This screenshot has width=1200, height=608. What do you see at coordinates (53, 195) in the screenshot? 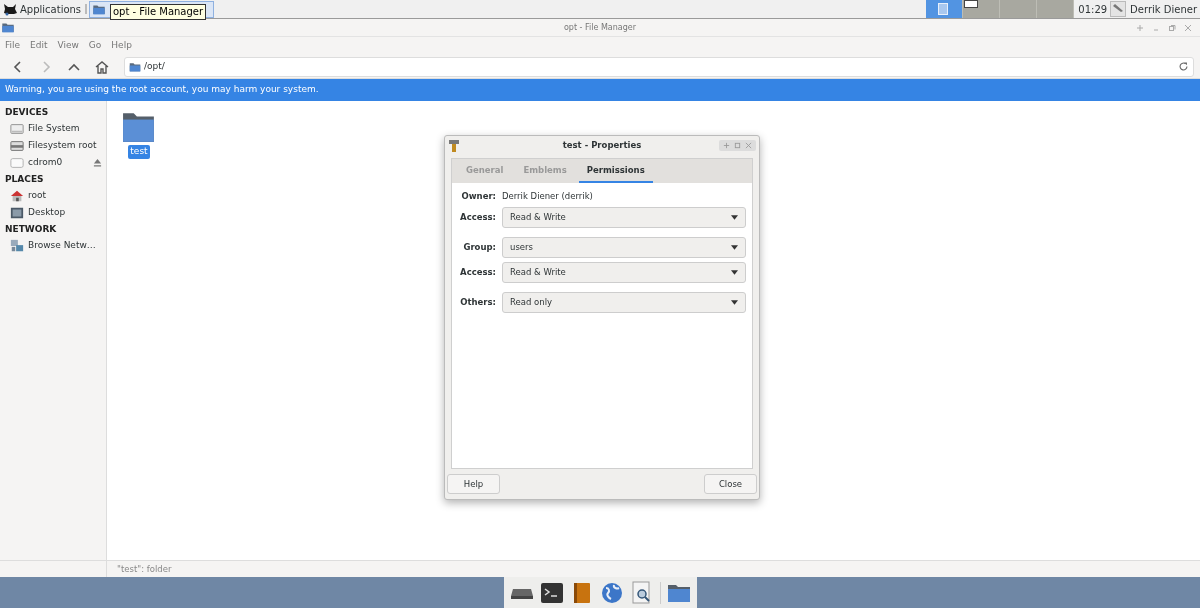
I see `sidebar-item: root` at bounding box center [53, 195].